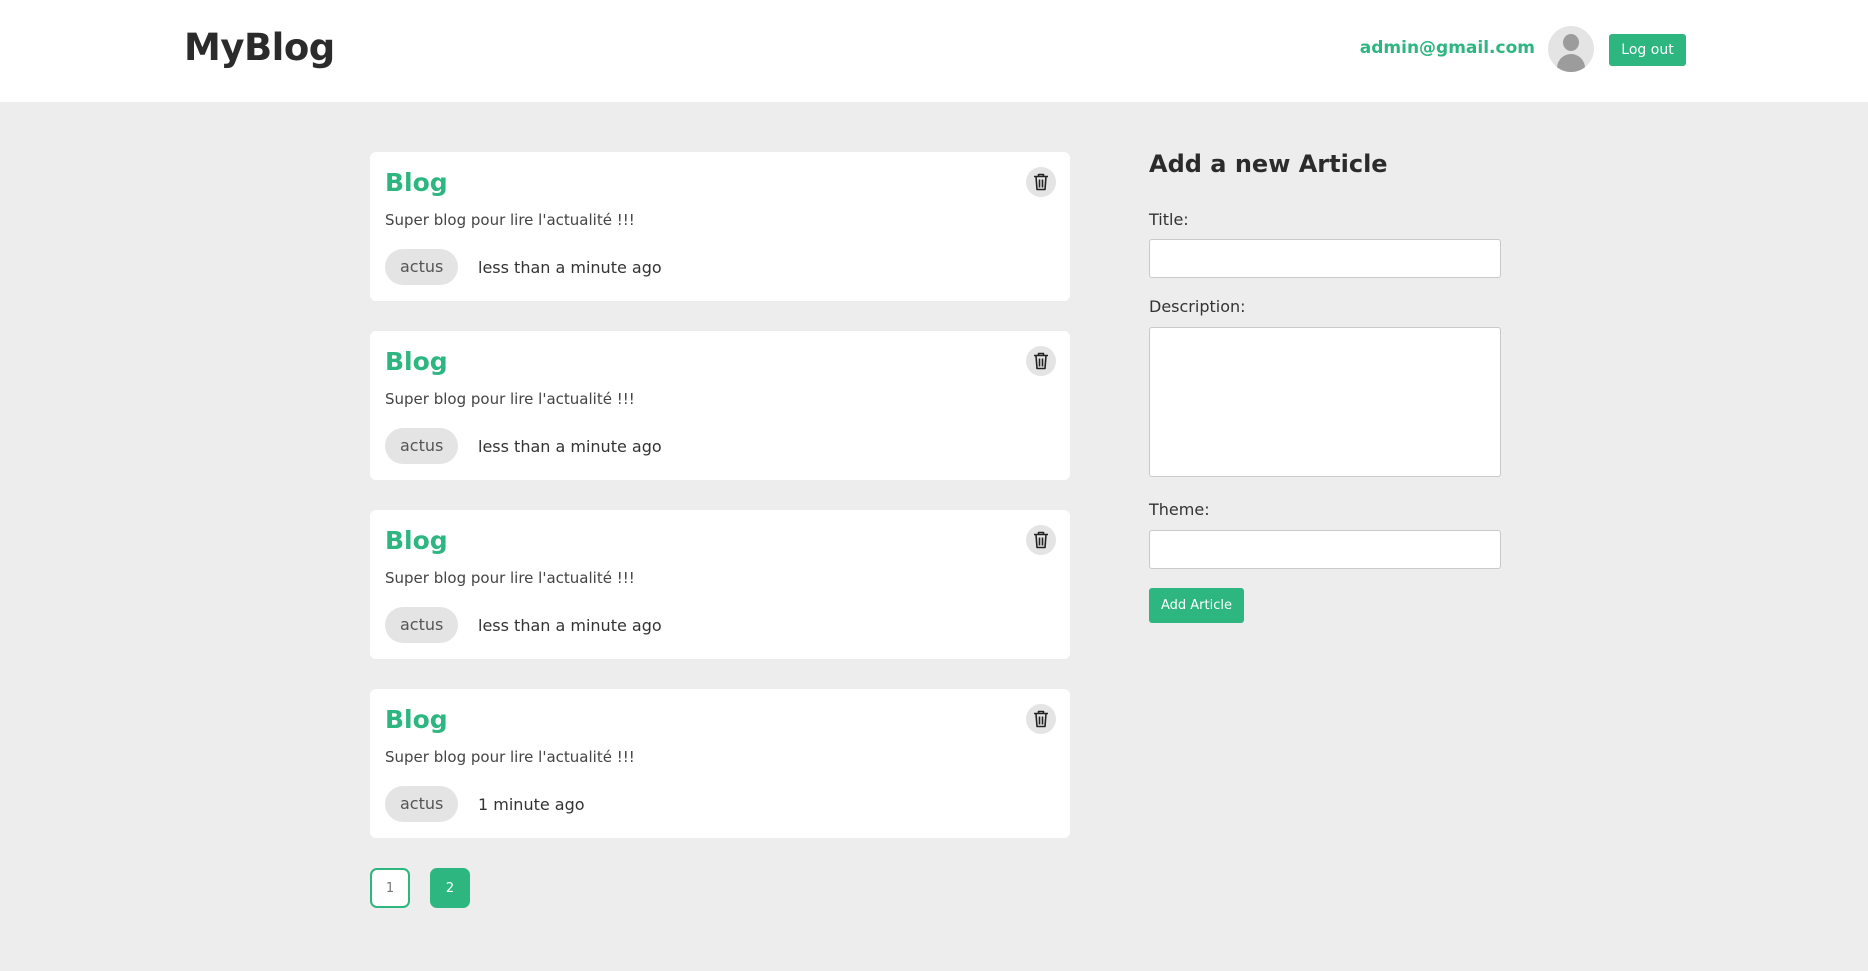 The width and height of the screenshot is (1868, 971). What do you see at coordinates (450, 888) in the screenshot?
I see `page-button-2-active: 2` at bounding box center [450, 888].